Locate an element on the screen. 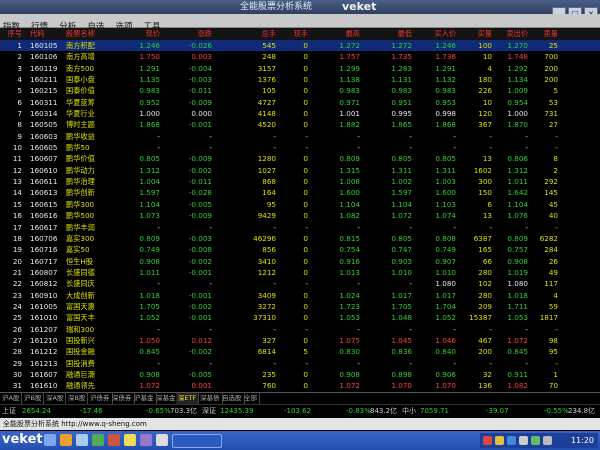 Image resolution: width=600 pixels, height=450 pixels. tab-market-1: 沪B股 is located at coordinates (33, 398).